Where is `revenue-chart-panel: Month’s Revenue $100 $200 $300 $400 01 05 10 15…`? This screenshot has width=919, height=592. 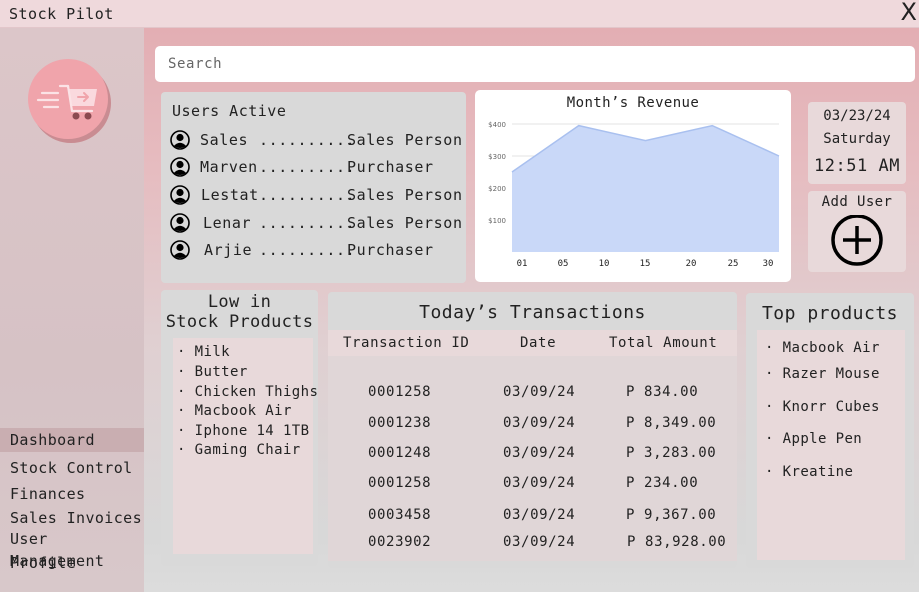
revenue-chart-panel: Month’s Revenue $100 $200 $300 $400 01 05 10 15… is located at coordinates (633, 186).